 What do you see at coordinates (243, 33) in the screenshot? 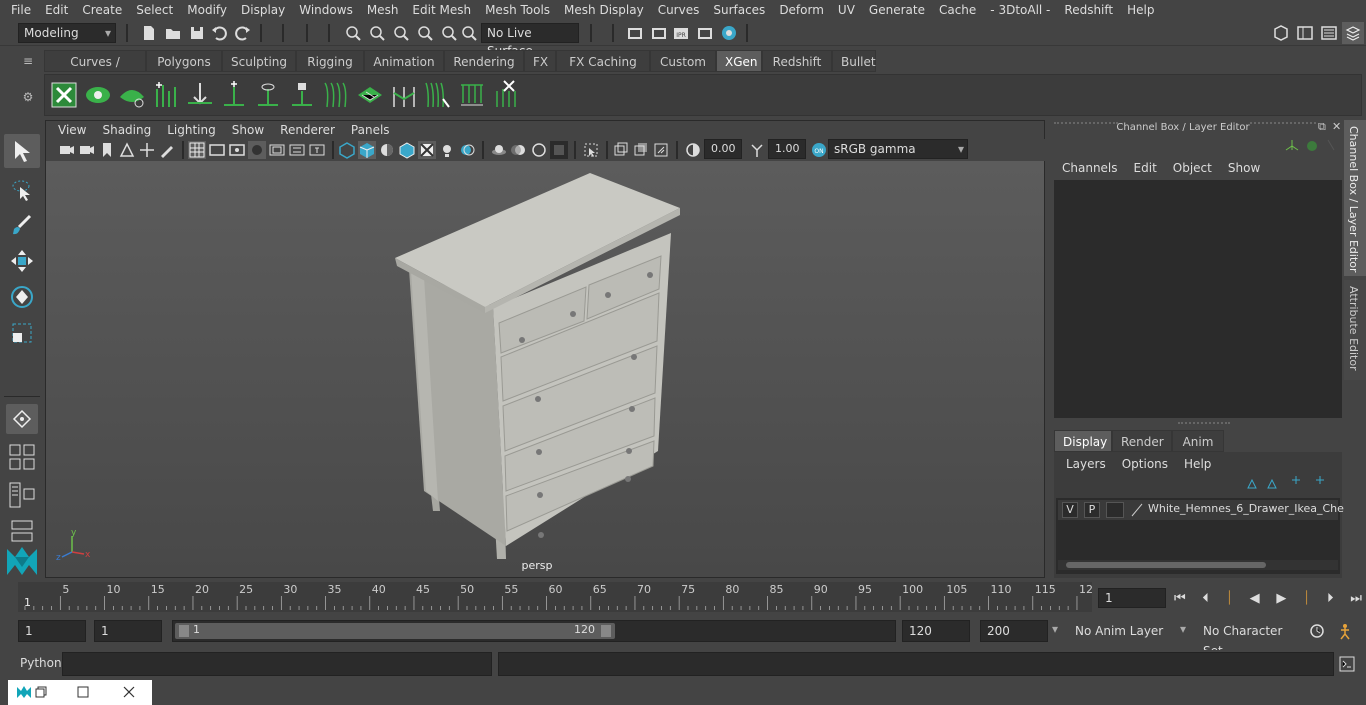
I see `redo-icon` at bounding box center [243, 33].